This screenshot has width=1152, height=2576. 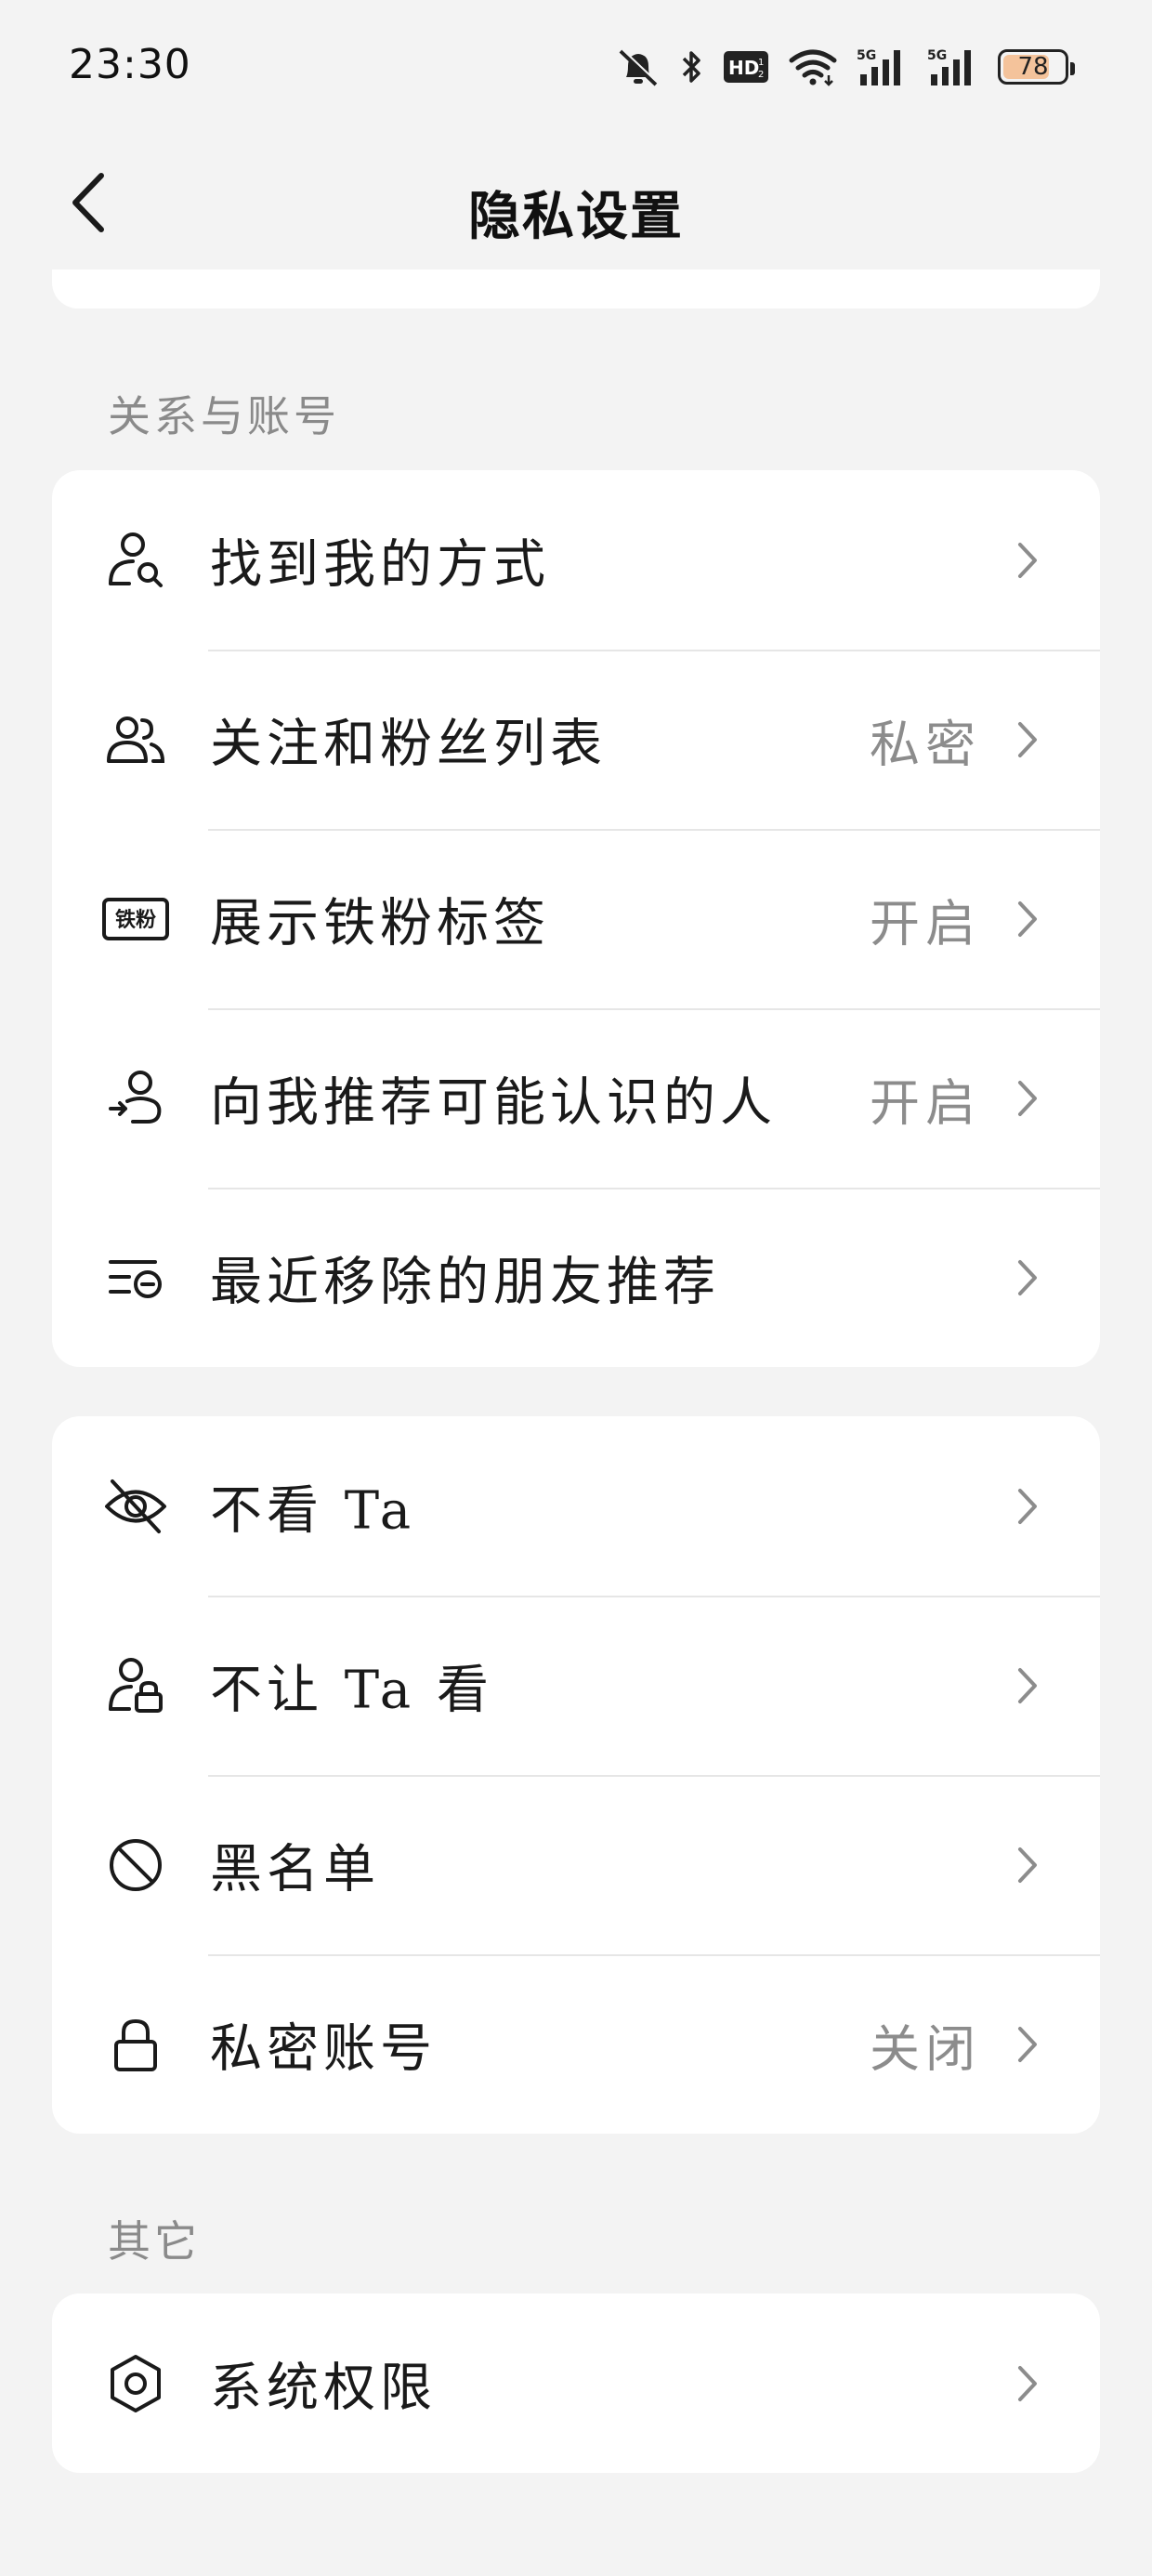 I want to click on row-value: 关闭, so click(x=925, y=2048).